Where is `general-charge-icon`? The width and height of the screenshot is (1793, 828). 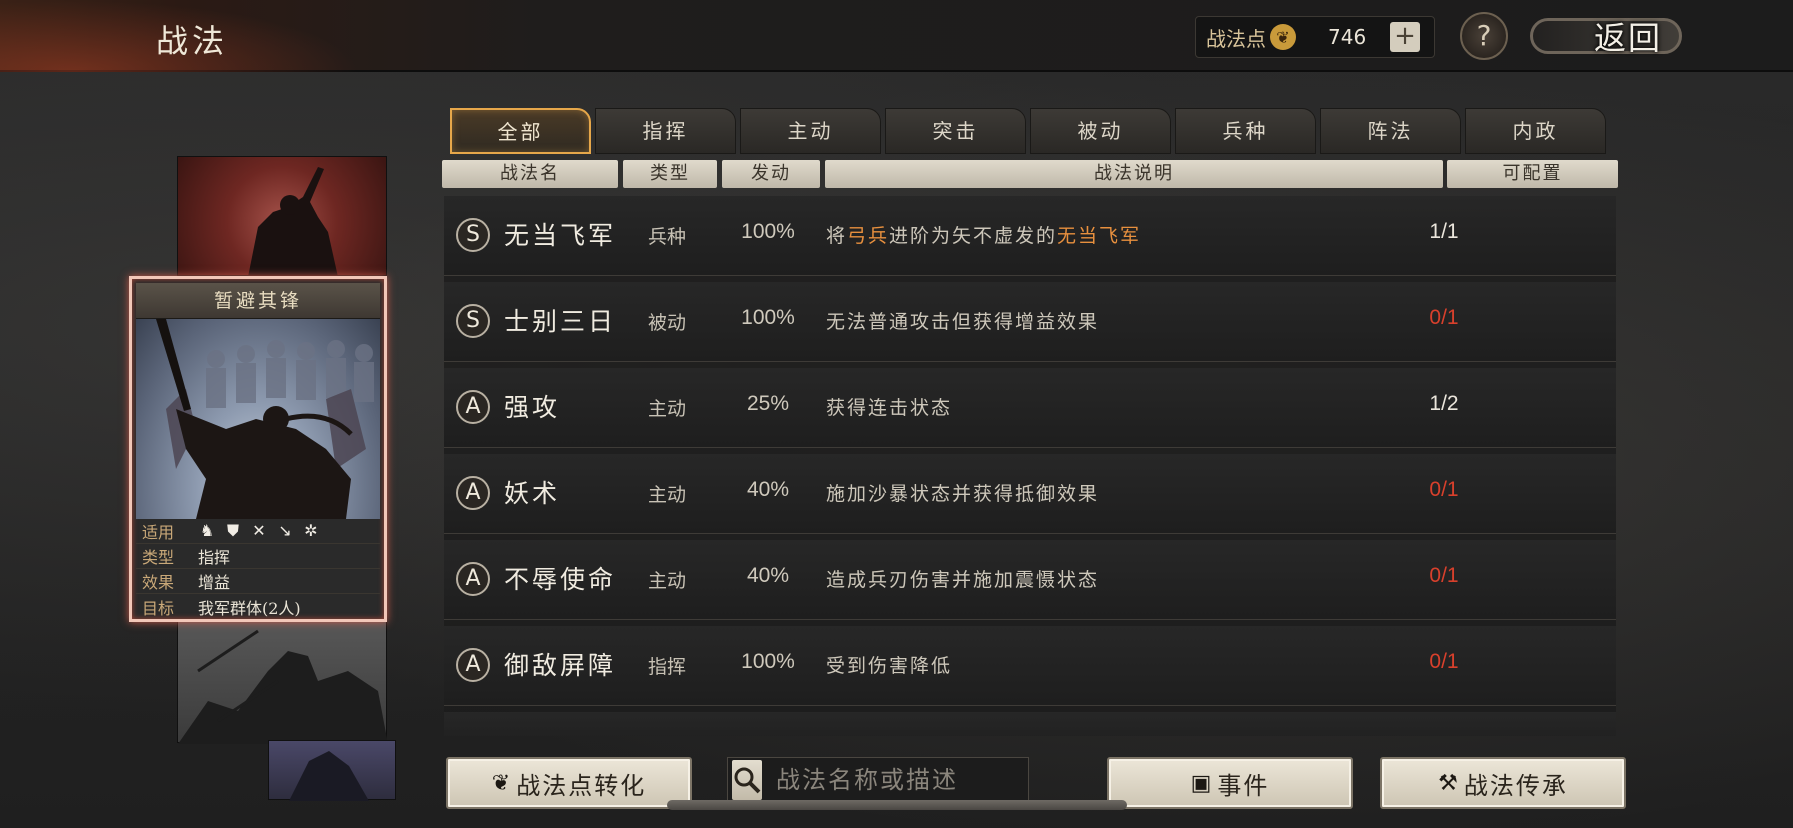 general-charge-icon is located at coordinates (265, 419).